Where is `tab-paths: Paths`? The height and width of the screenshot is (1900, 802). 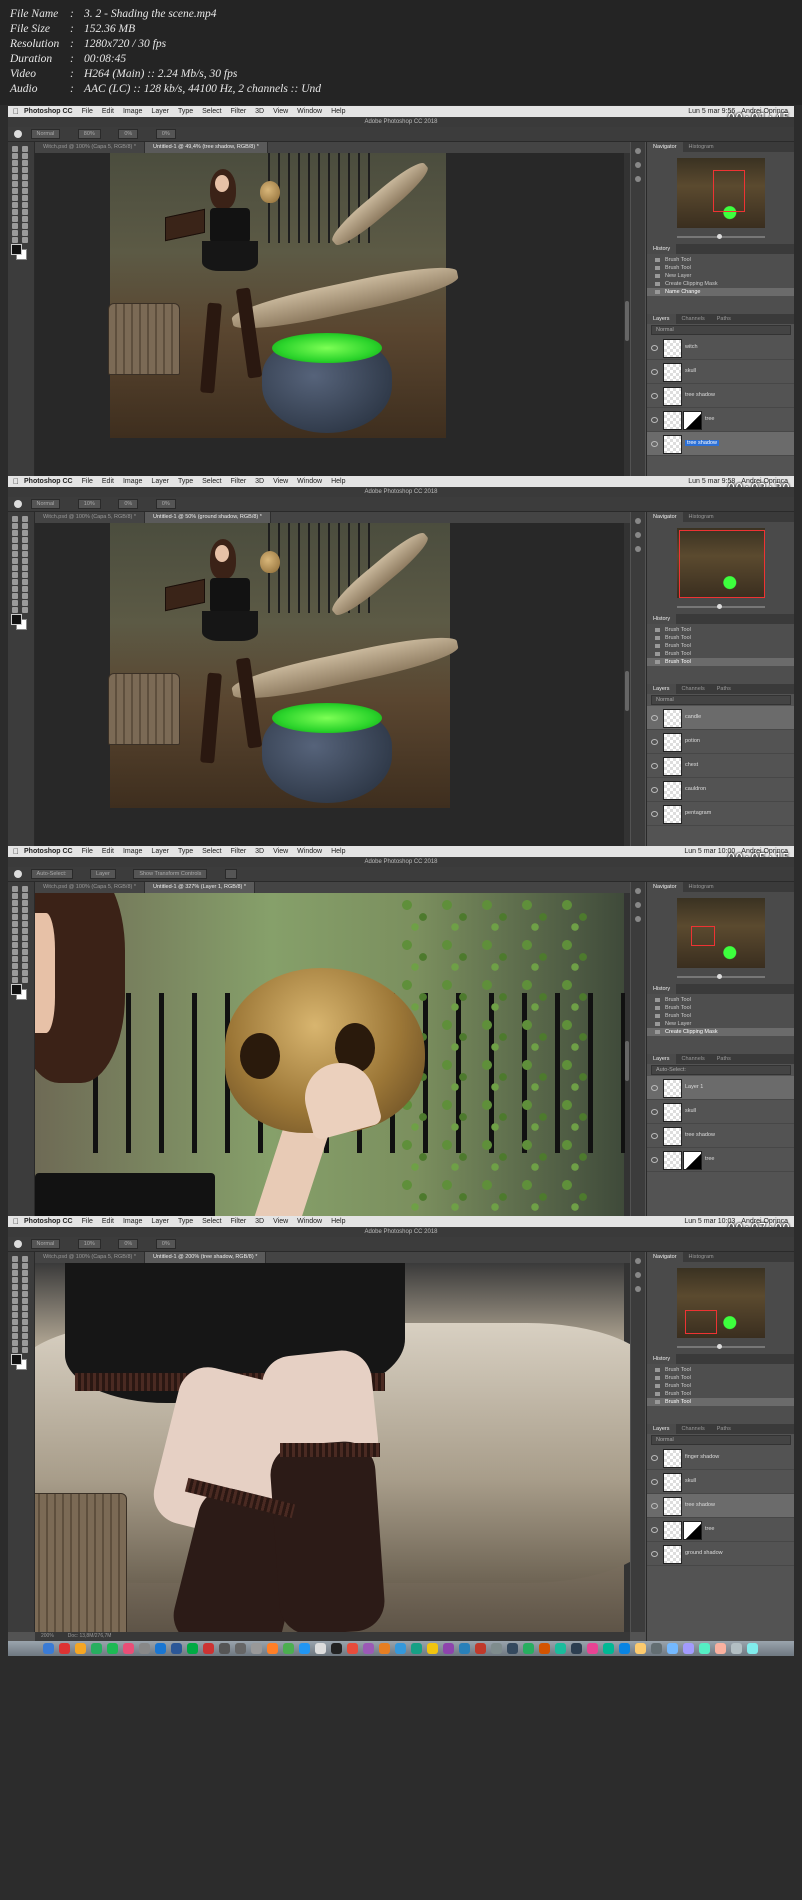 tab-paths: Paths is located at coordinates (724, 689).